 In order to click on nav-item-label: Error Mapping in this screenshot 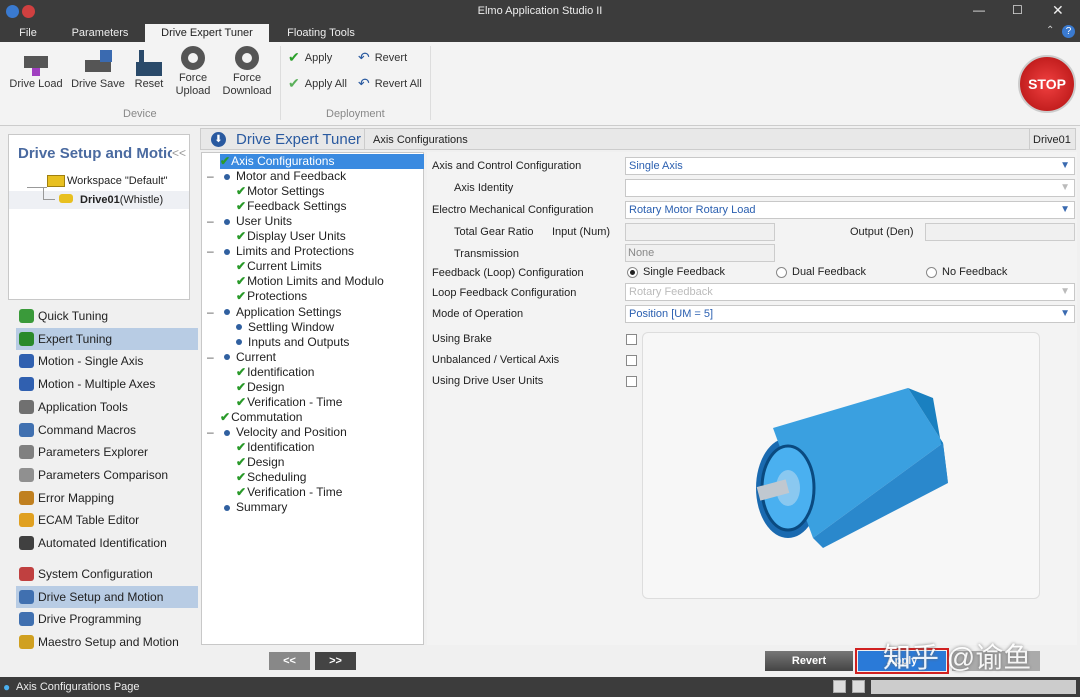, I will do `click(76, 497)`.